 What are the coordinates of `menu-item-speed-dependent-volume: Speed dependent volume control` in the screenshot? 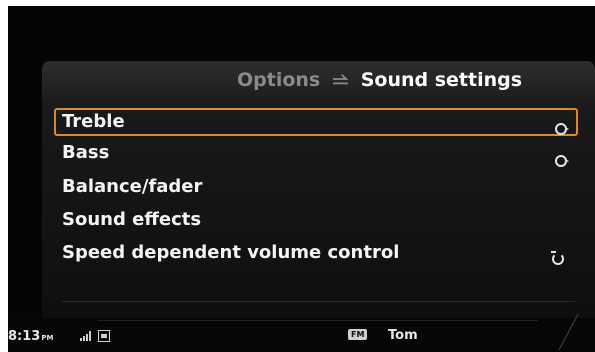 It's located at (316, 253).